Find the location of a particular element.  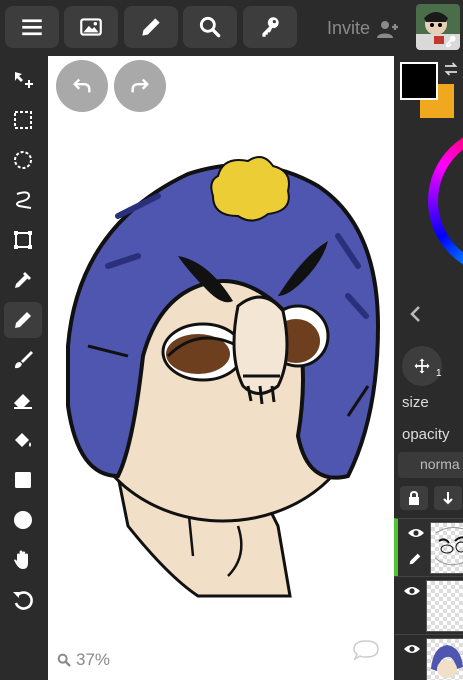

tool-lasso-select is located at coordinates (23, 160).